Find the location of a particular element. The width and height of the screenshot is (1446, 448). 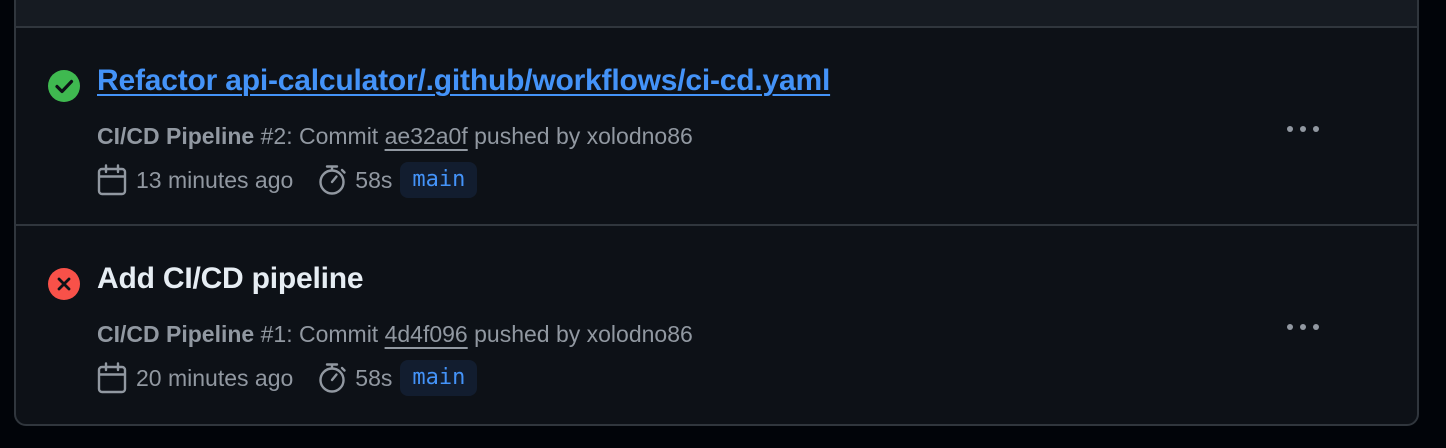

run-title-link: Add CI/CD pipeline is located at coordinates (230, 279).